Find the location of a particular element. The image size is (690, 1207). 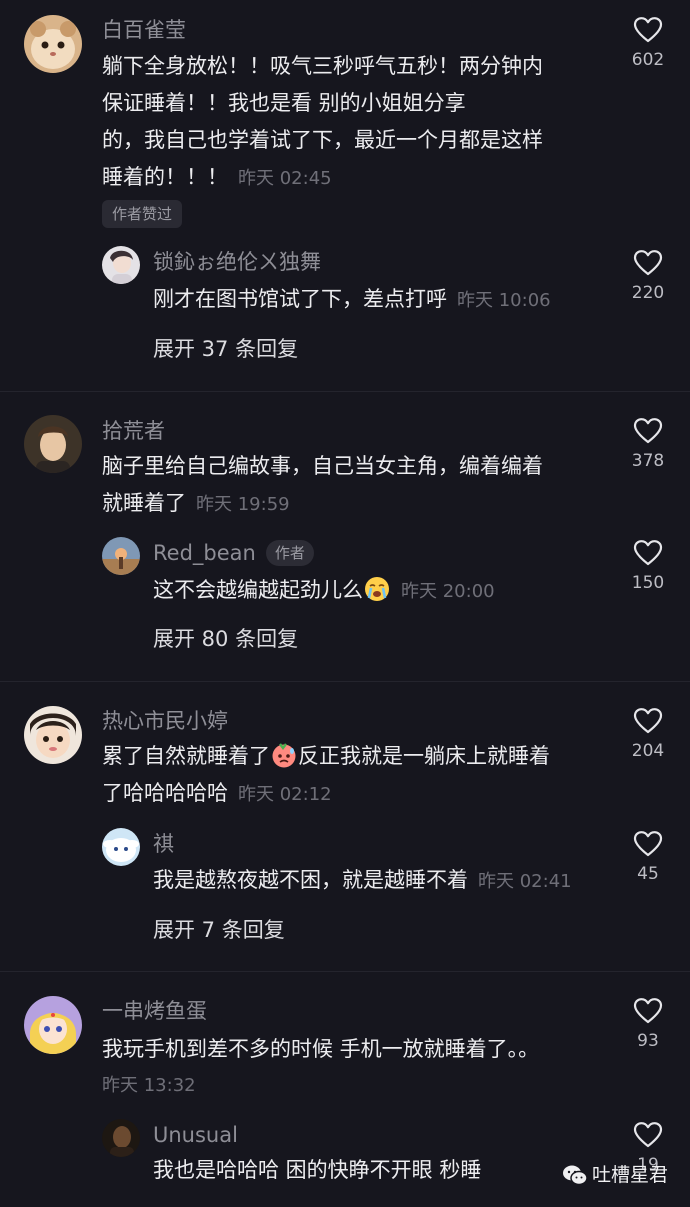

reply-username: Unusual is located at coordinates (195, 1135).